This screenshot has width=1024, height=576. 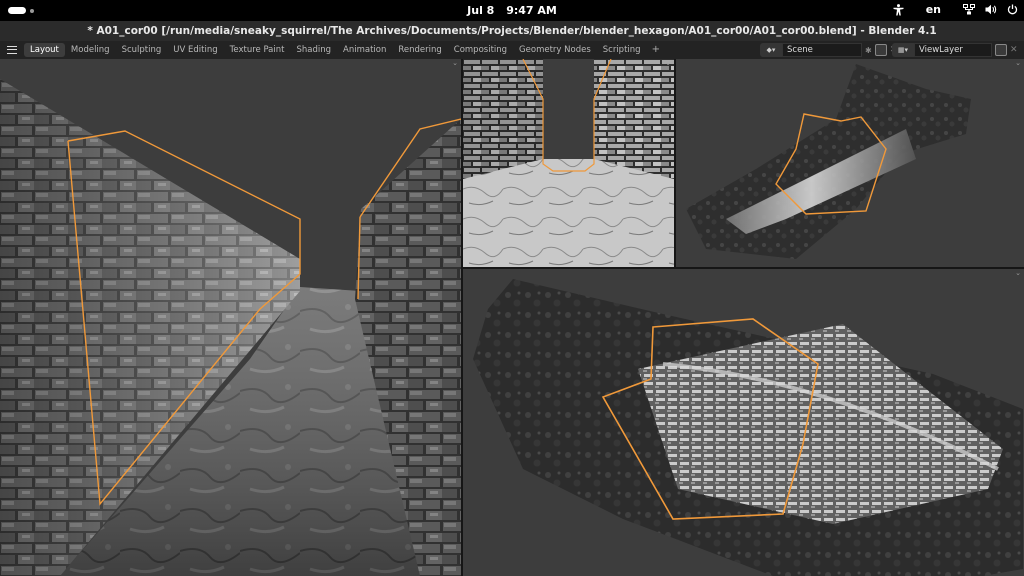 I want to click on view-layer-selector: ▦▾ ViewLayer ✕, so click(x=955, y=50).